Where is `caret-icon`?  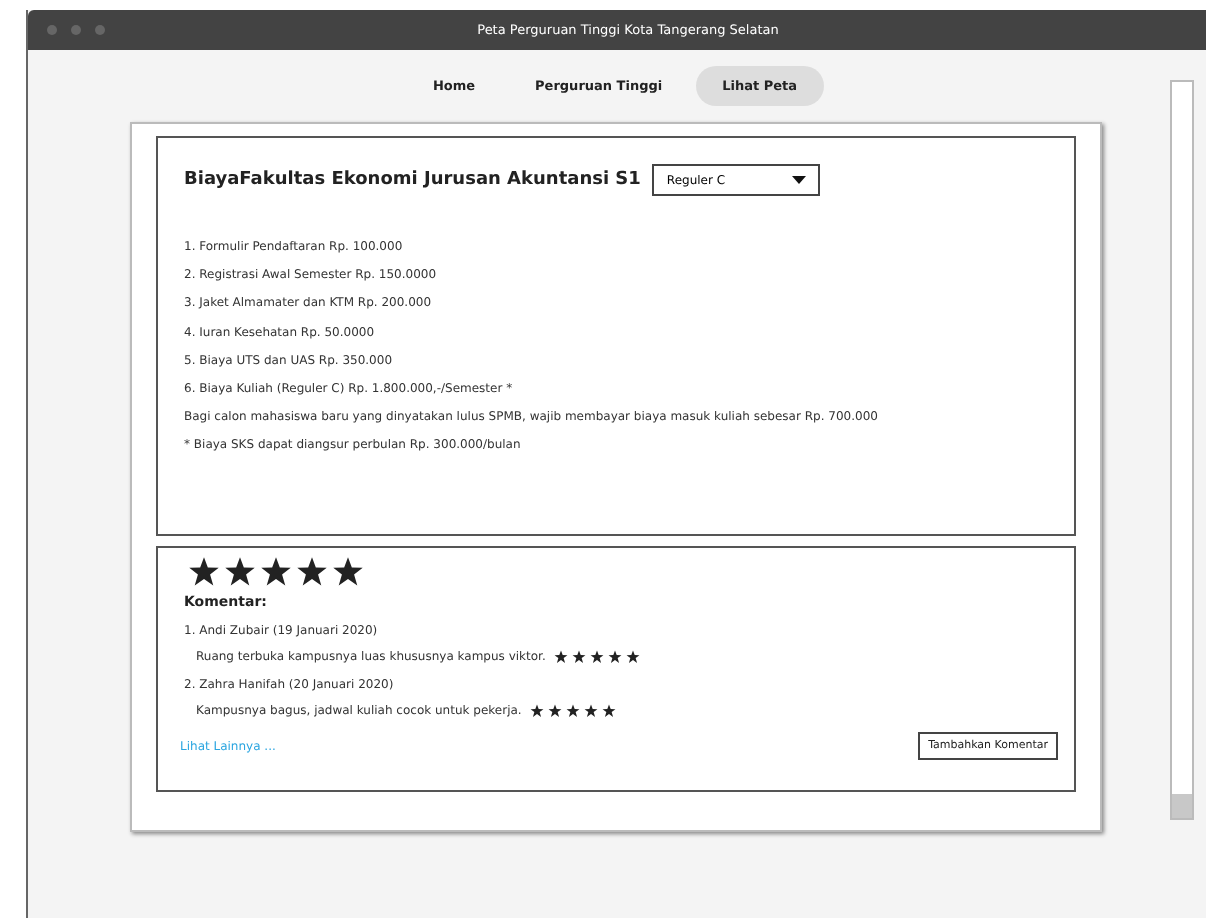 caret-icon is located at coordinates (799, 180).